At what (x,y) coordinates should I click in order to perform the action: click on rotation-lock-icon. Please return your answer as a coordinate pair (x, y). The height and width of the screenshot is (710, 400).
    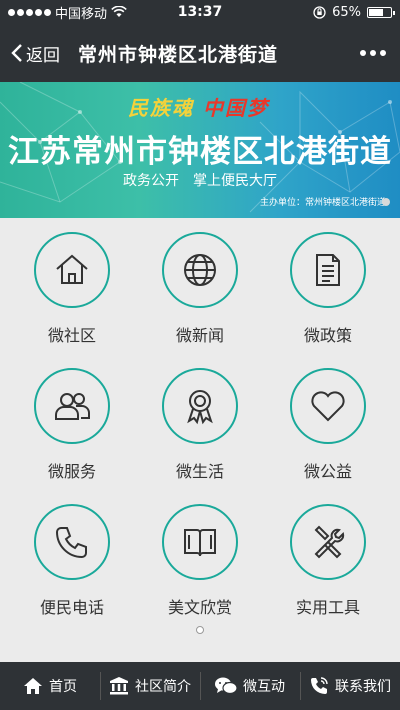
    Looking at the image, I should click on (319, 12).